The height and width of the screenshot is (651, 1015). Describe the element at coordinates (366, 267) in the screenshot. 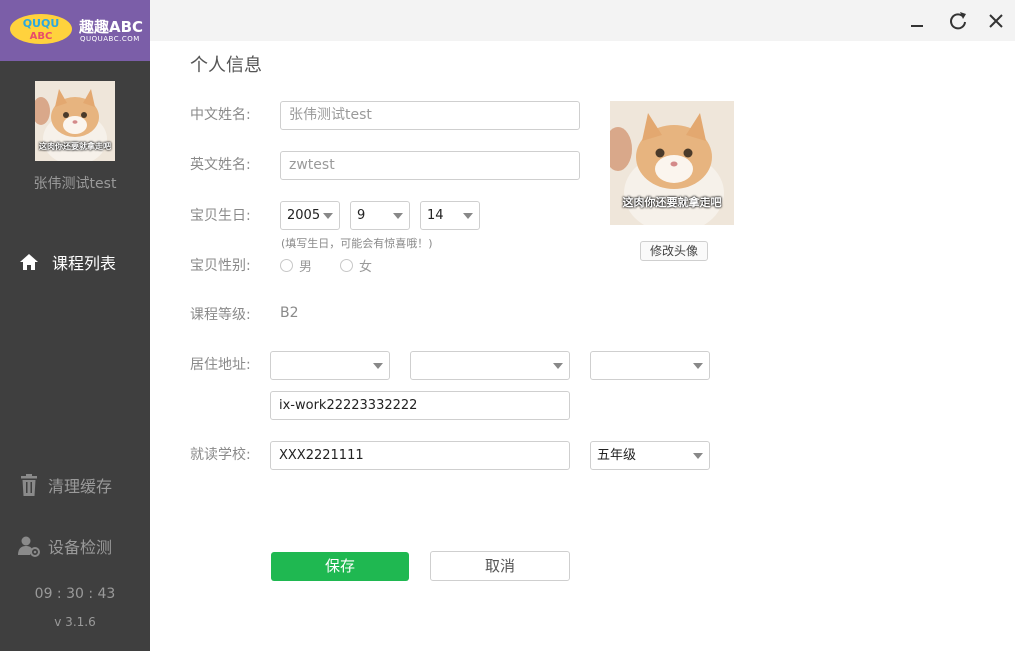

I see `gender-female-label: 女` at that location.